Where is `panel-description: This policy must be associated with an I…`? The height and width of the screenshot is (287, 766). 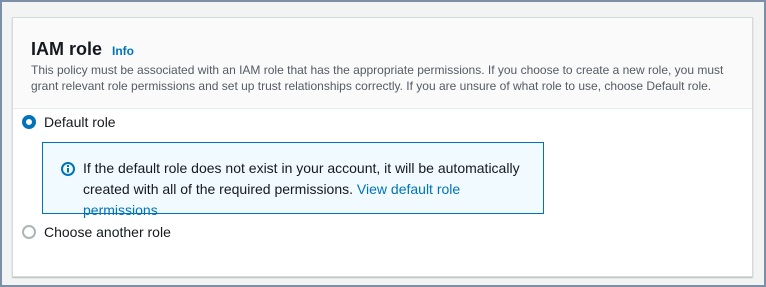 panel-description: This policy must be associated with an I… is located at coordinates (377, 78).